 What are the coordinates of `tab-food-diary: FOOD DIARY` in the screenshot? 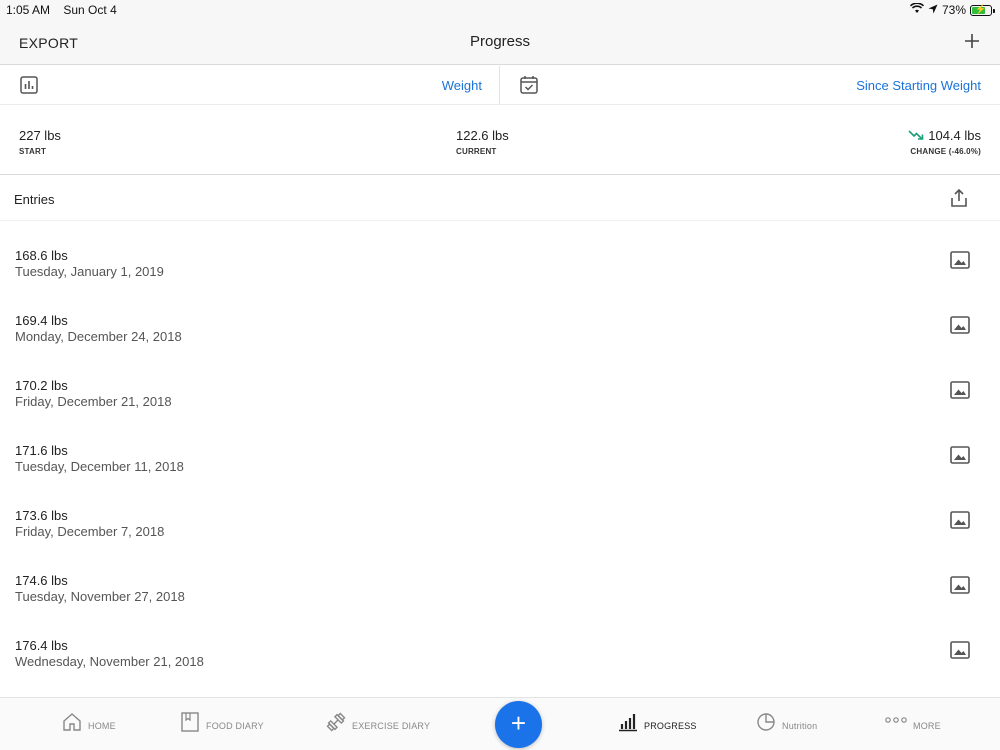 It's located at (222, 723).